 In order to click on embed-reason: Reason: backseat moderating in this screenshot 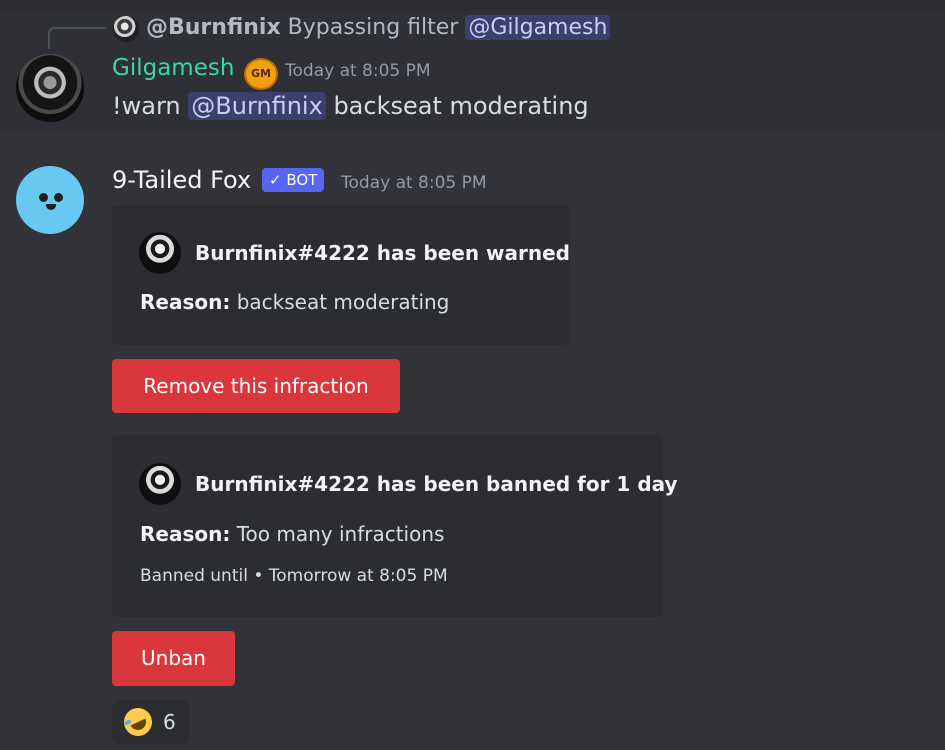, I will do `click(294, 302)`.